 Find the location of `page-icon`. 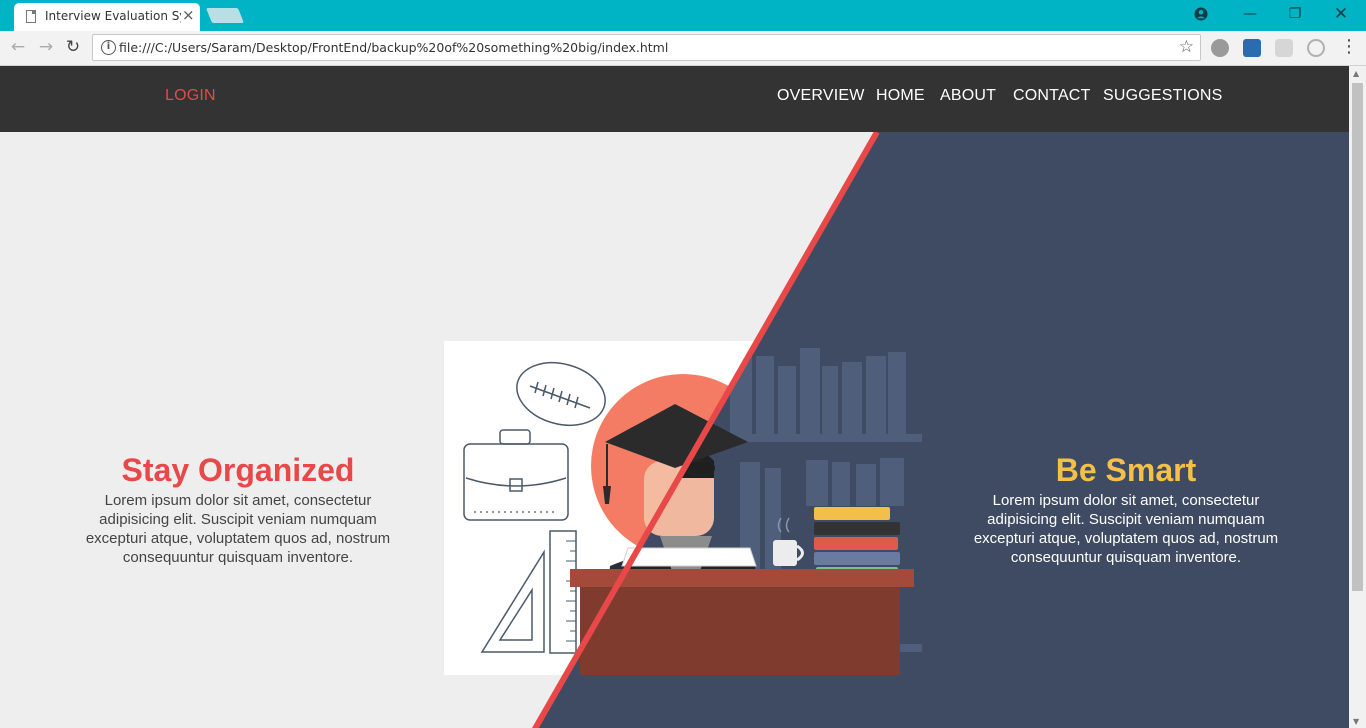

page-icon is located at coordinates (31, 16).